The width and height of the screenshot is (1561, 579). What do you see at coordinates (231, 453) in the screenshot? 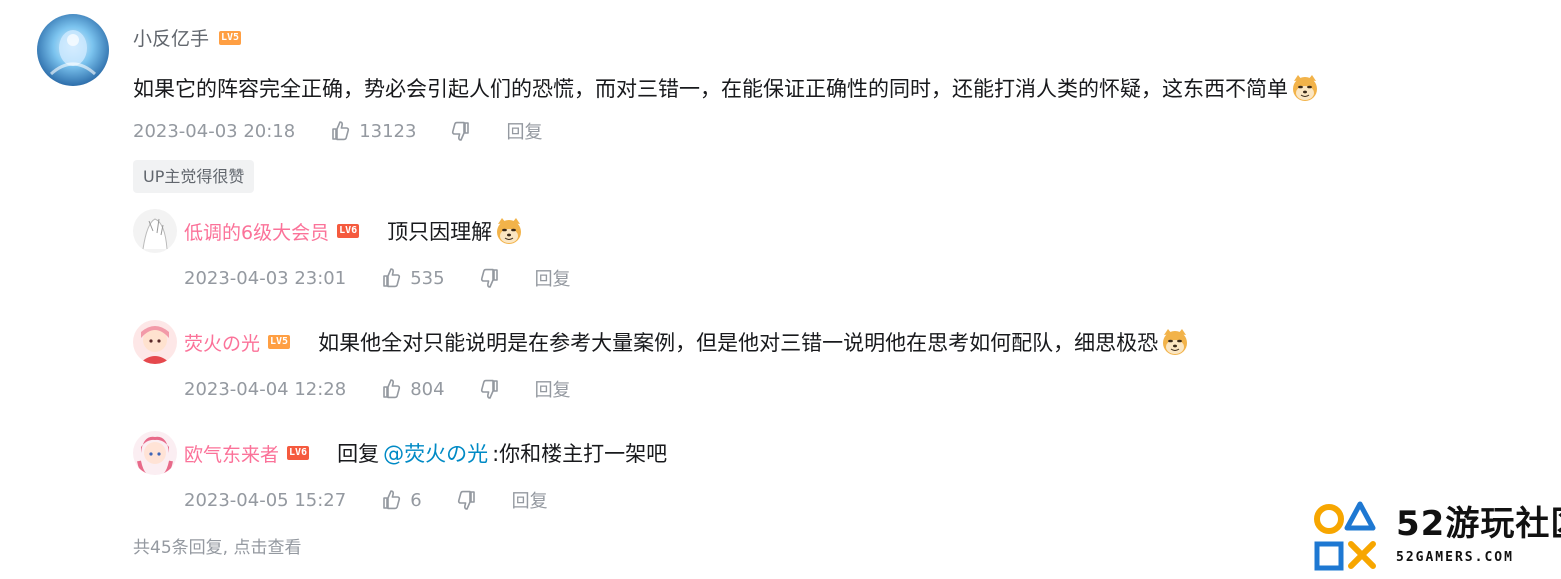
I see `username: 欧气东来者` at bounding box center [231, 453].